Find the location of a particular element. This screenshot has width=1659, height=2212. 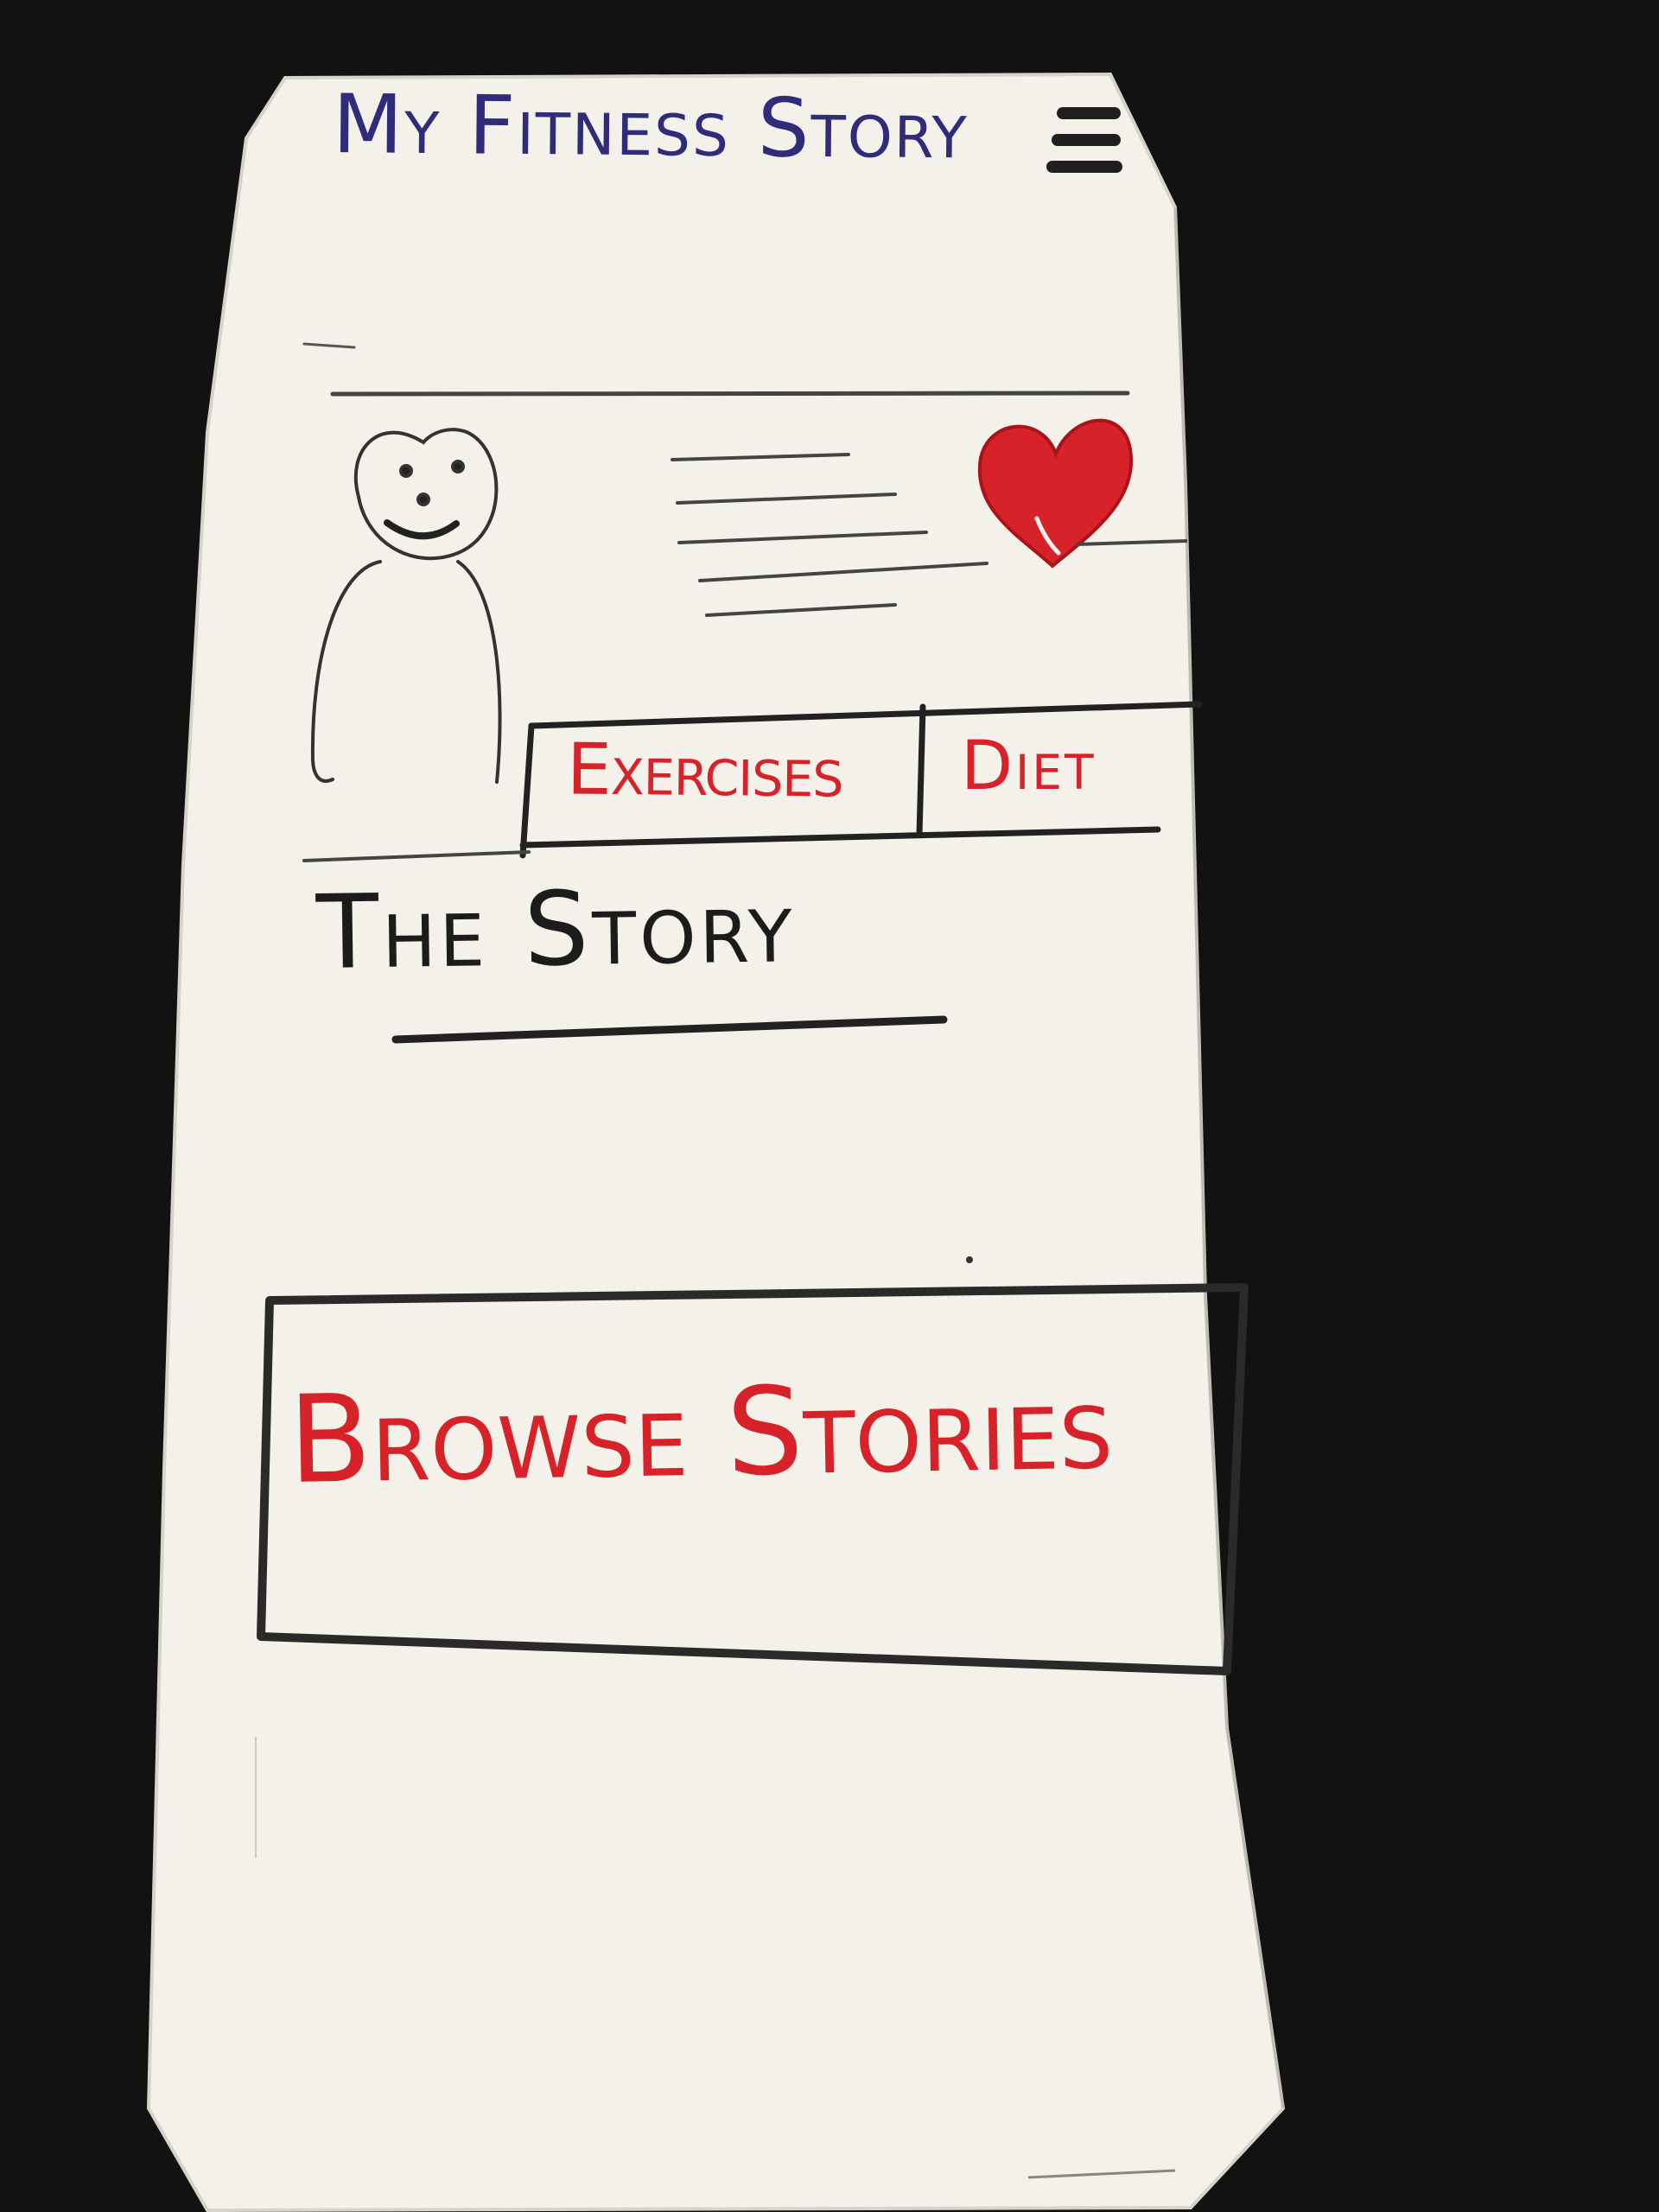

paper-speck is located at coordinates (969, 1259).